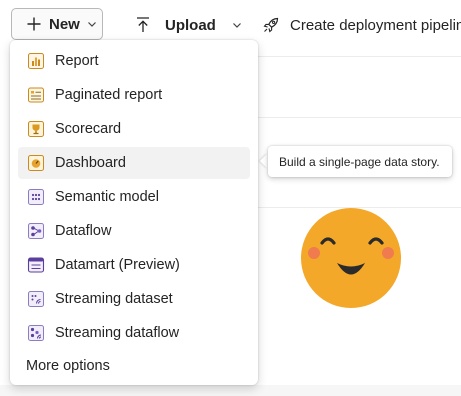 The height and width of the screenshot is (396, 461). Describe the element at coordinates (143, 24) in the screenshot. I see `upload-icon` at that location.